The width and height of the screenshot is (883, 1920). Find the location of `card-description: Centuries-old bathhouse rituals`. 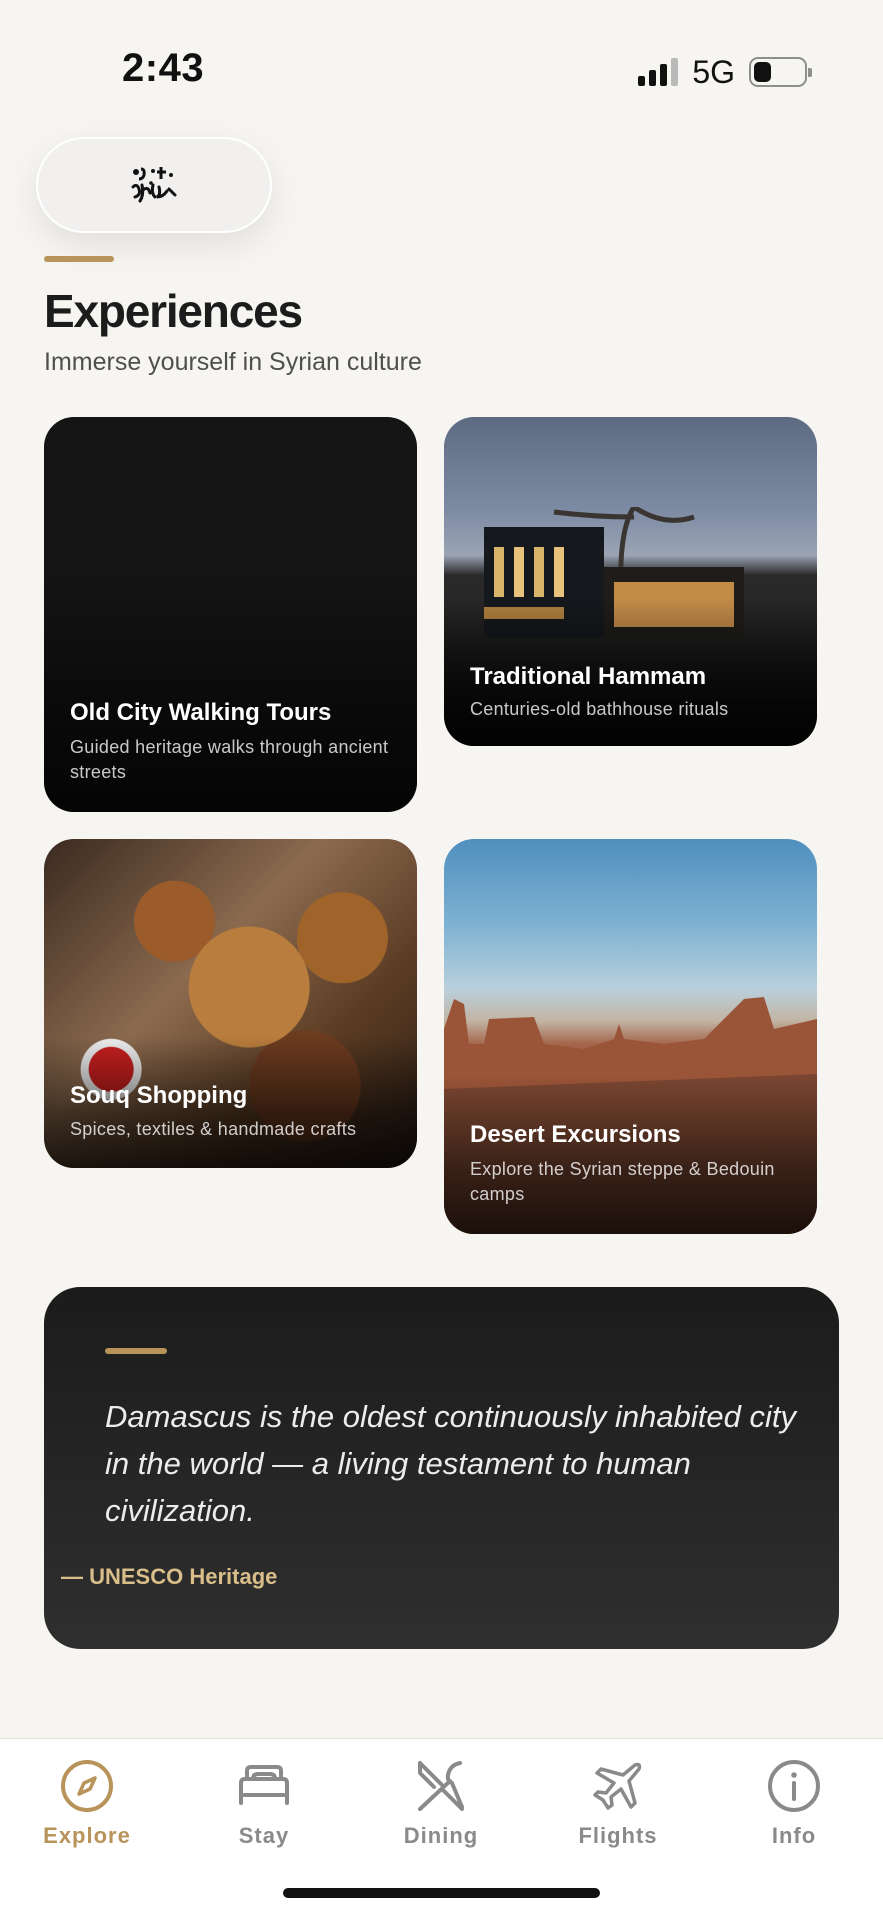

card-description: Centuries-old bathhouse rituals is located at coordinates (599, 709).